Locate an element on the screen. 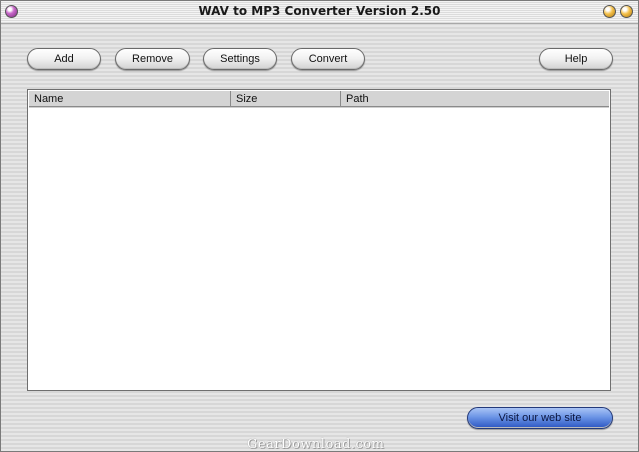 The image size is (639, 452). file-list-header: Name Size Path is located at coordinates (319, 99).